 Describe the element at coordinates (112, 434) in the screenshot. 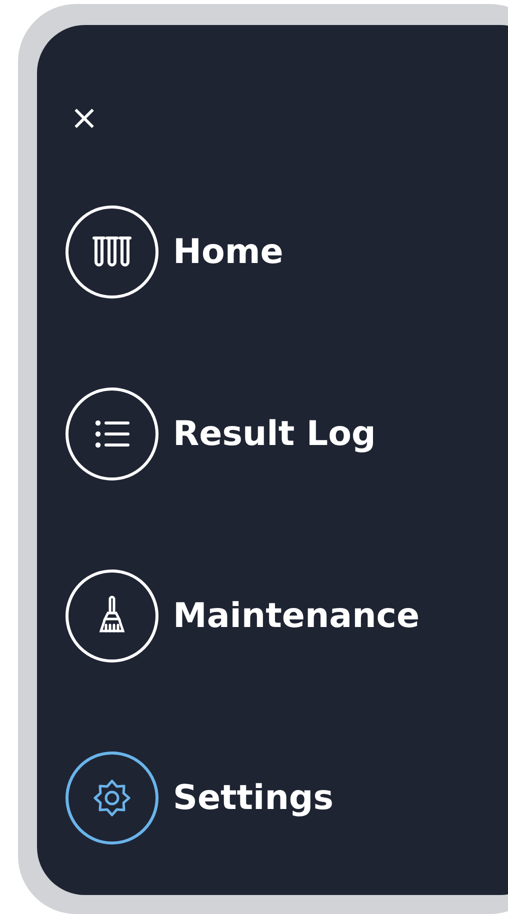

I see `list-icon` at that location.